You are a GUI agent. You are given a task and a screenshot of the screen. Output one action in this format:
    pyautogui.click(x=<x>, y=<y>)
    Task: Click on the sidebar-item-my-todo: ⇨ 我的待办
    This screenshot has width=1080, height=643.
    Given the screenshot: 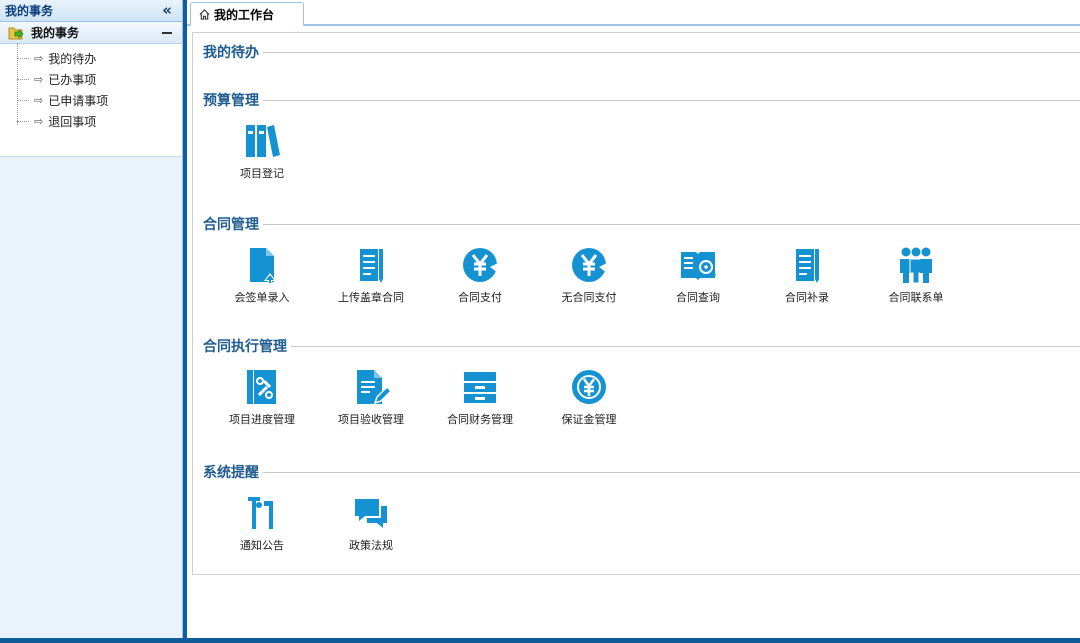 What is the action you would take?
    pyautogui.click(x=91, y=58)
    